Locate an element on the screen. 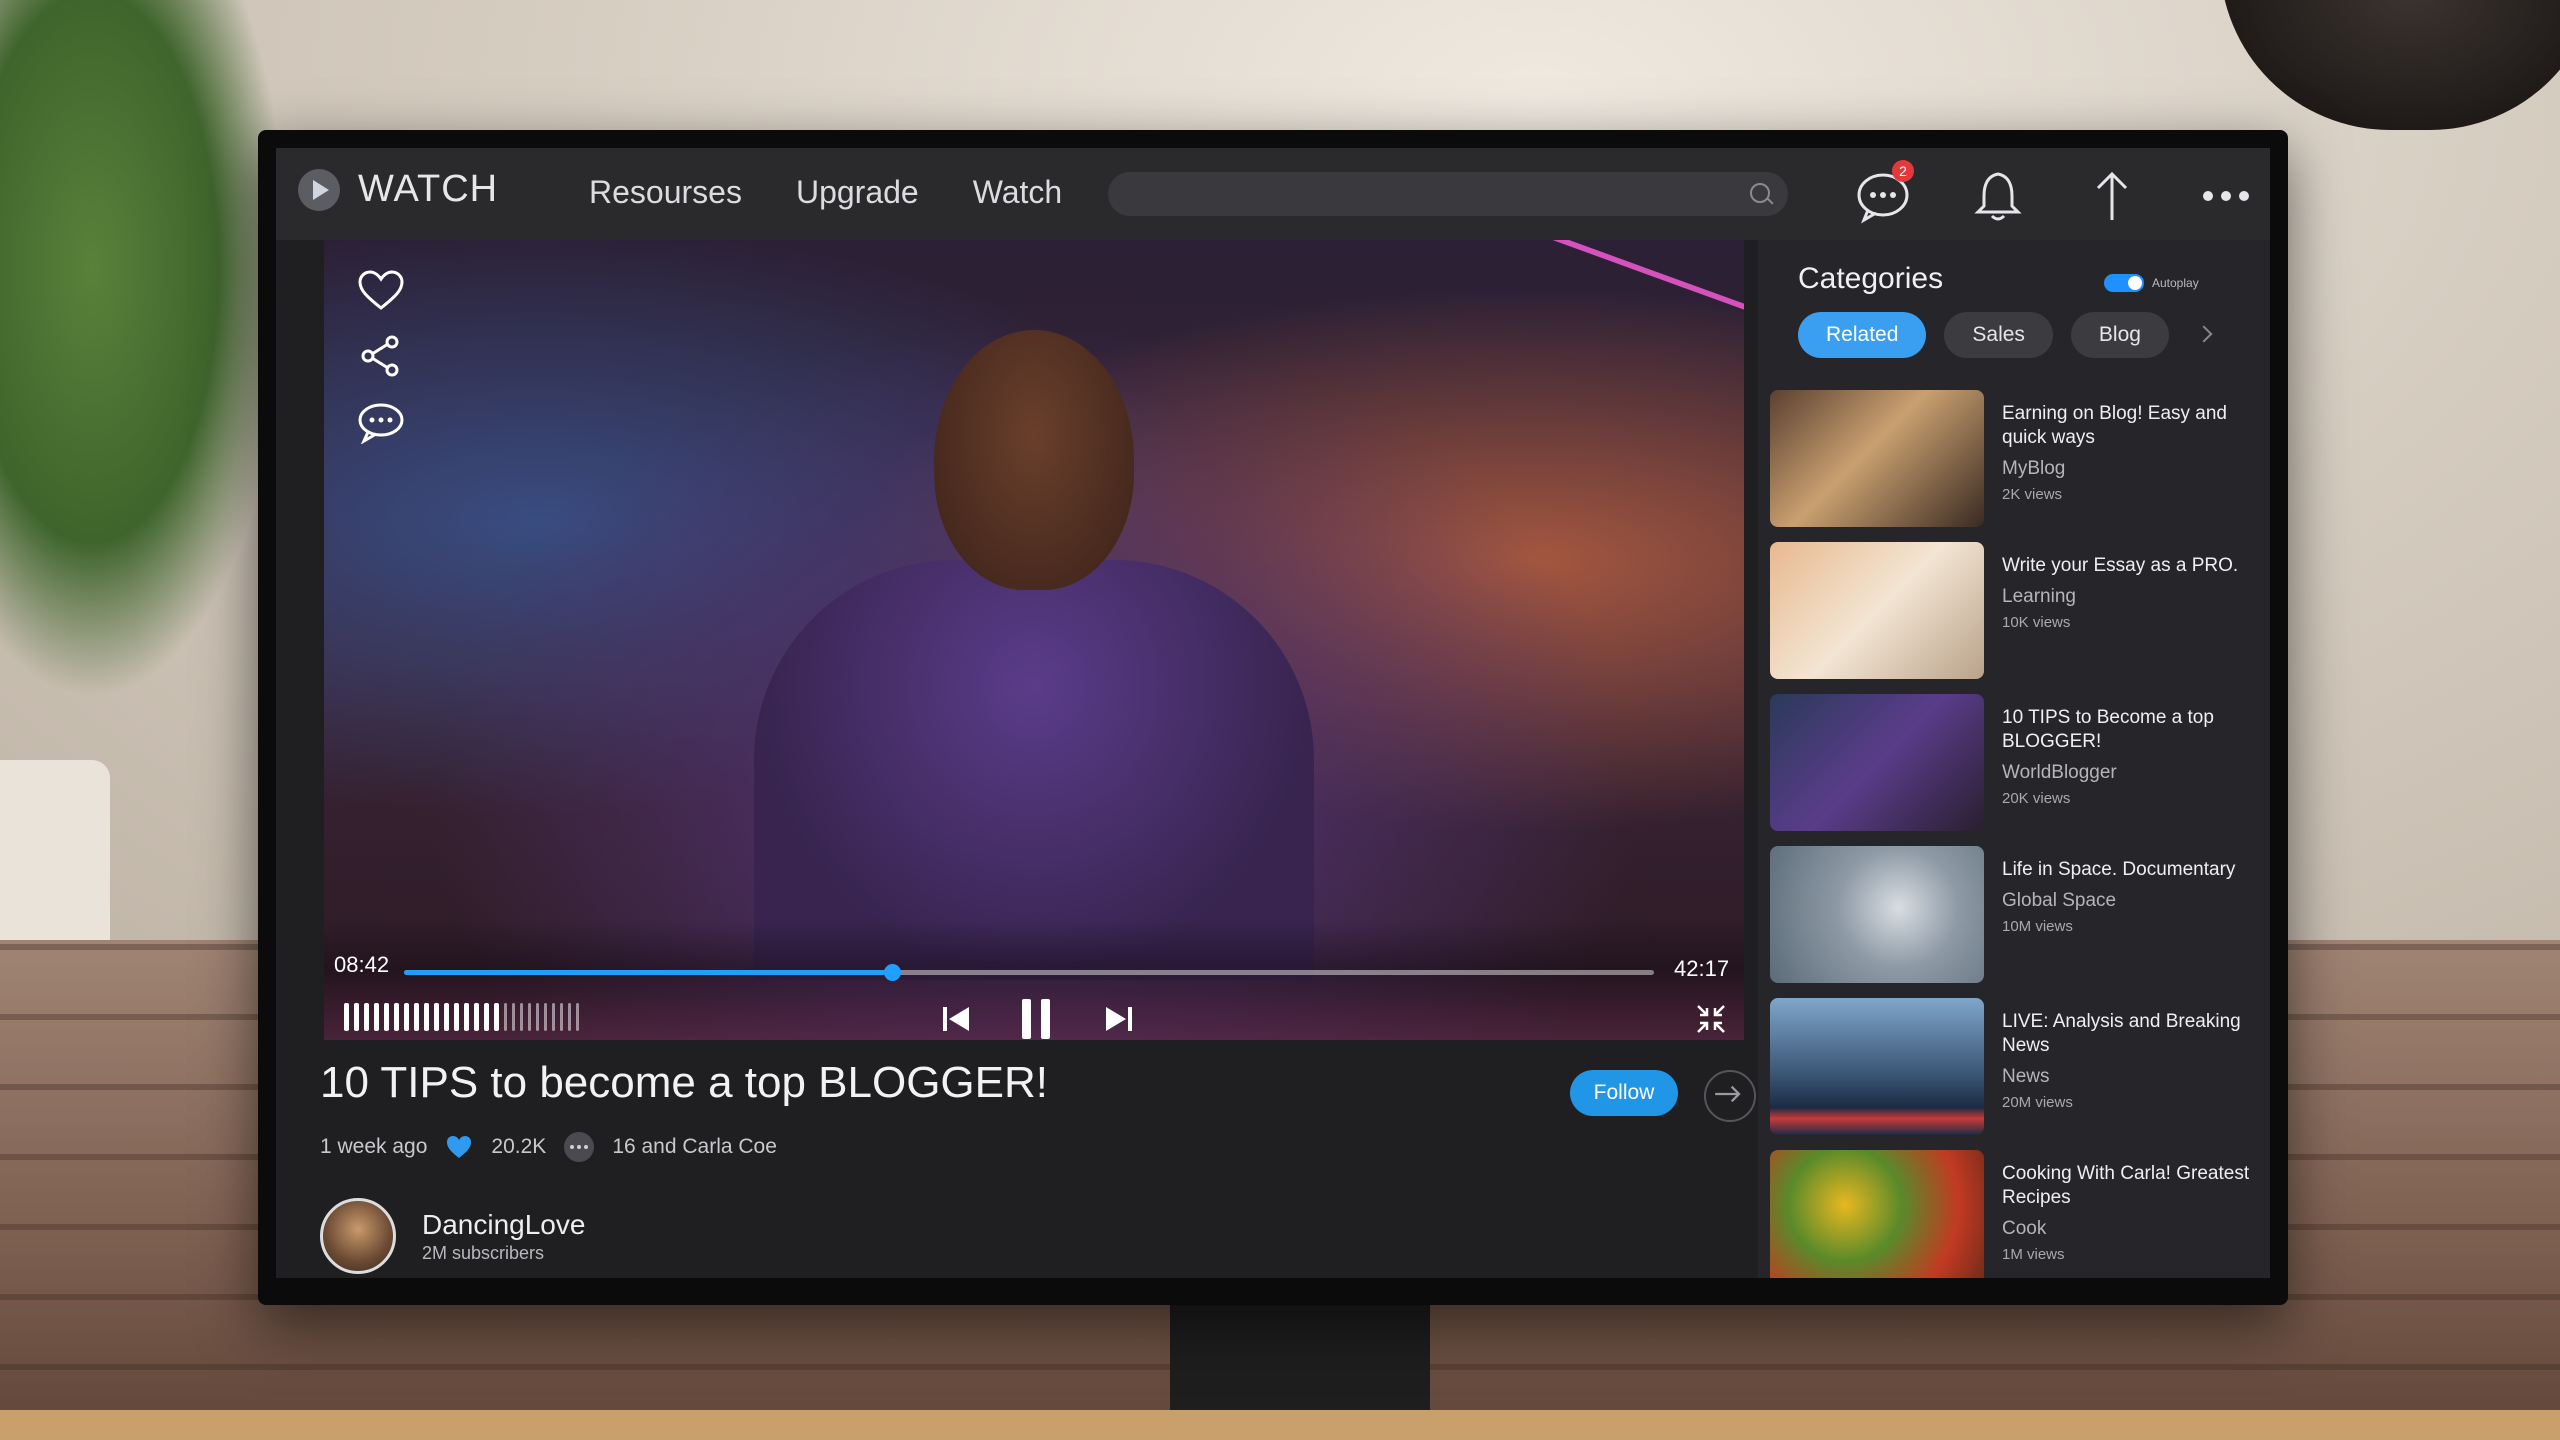 This screenshot has width=2560, height=1440. channel-info: DancingLove 2M subscribers is located at coordinates (452, 1236).